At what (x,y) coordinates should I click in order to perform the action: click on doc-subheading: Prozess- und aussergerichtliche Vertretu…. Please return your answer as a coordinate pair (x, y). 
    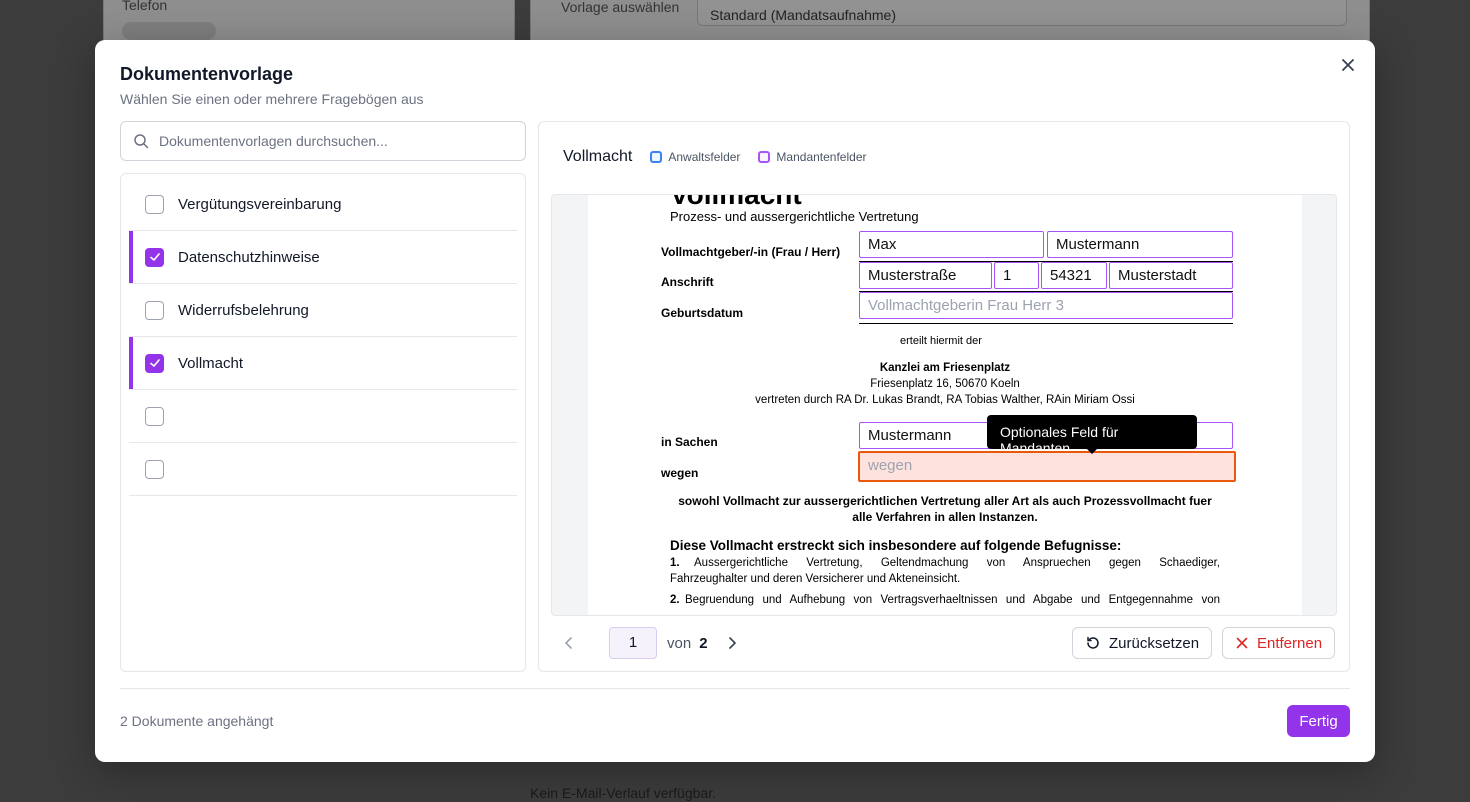
    Looking at the image, I should click on (794, 216).